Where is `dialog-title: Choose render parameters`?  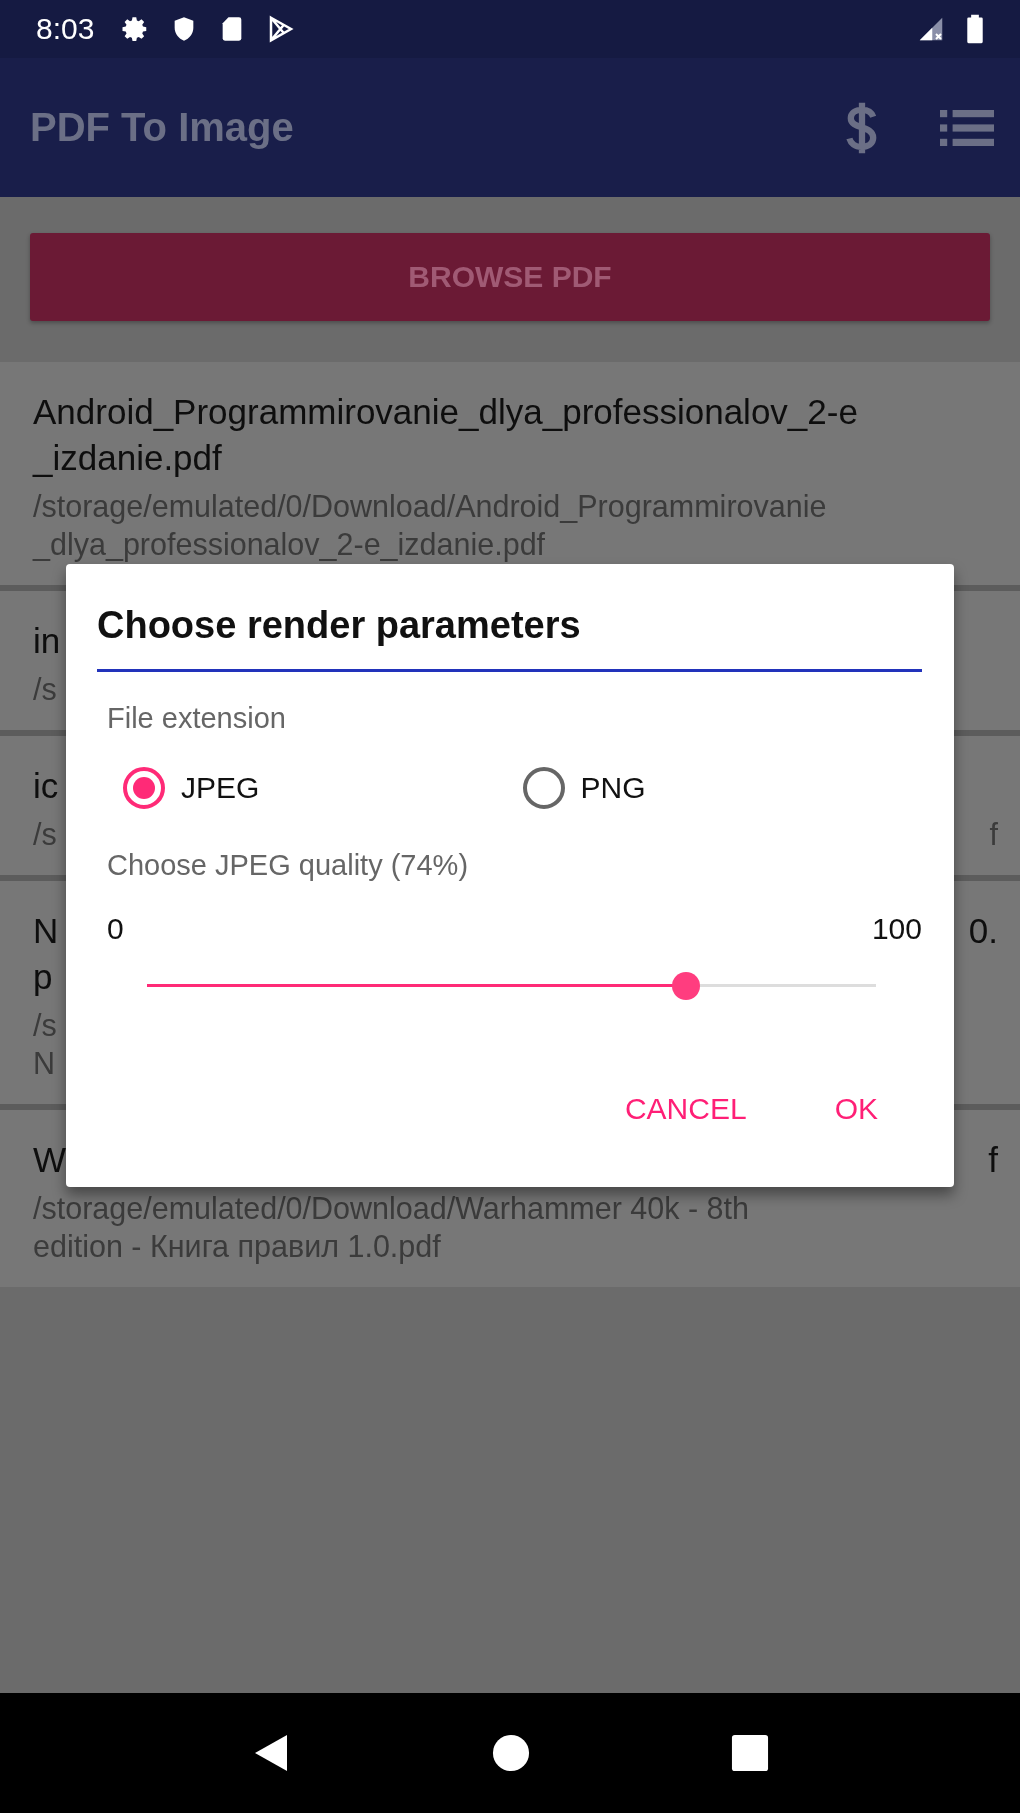
dialog-title: Choose render parameters is located at coordinates (509, 638).